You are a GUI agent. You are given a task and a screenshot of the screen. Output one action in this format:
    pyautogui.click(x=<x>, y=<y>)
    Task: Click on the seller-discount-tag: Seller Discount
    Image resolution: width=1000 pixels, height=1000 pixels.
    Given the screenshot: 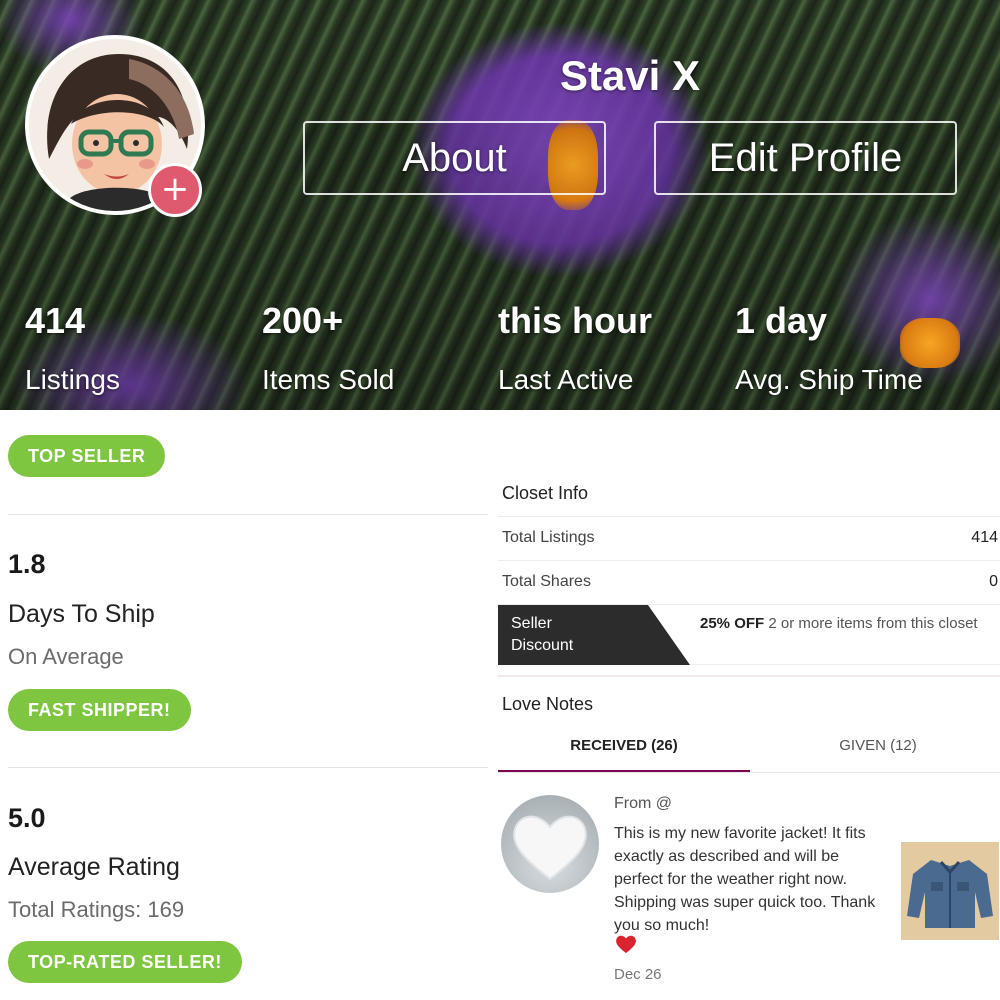 What is the action you would take?
    pyautogui.click(x=594, y=635)
    